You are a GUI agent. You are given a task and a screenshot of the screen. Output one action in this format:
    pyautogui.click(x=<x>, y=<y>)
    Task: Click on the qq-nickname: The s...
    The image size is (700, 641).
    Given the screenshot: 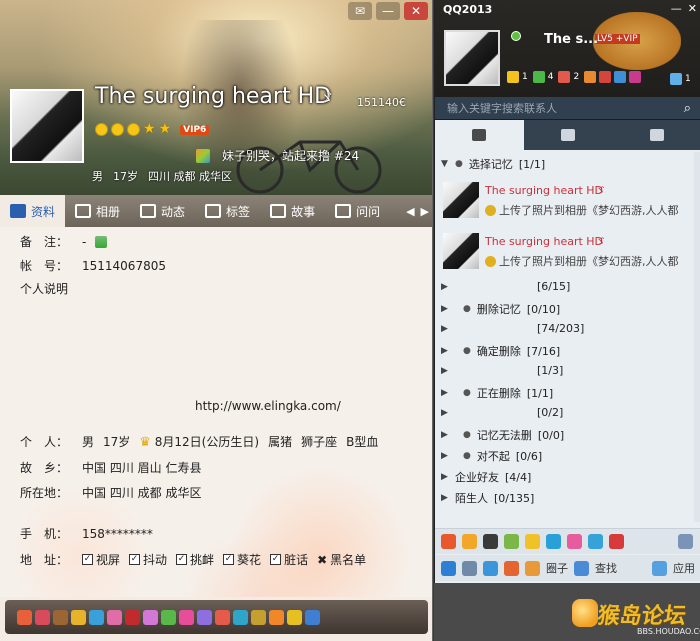 What is the action you would take?
    pyautogui.click(x=571, y=39)
    